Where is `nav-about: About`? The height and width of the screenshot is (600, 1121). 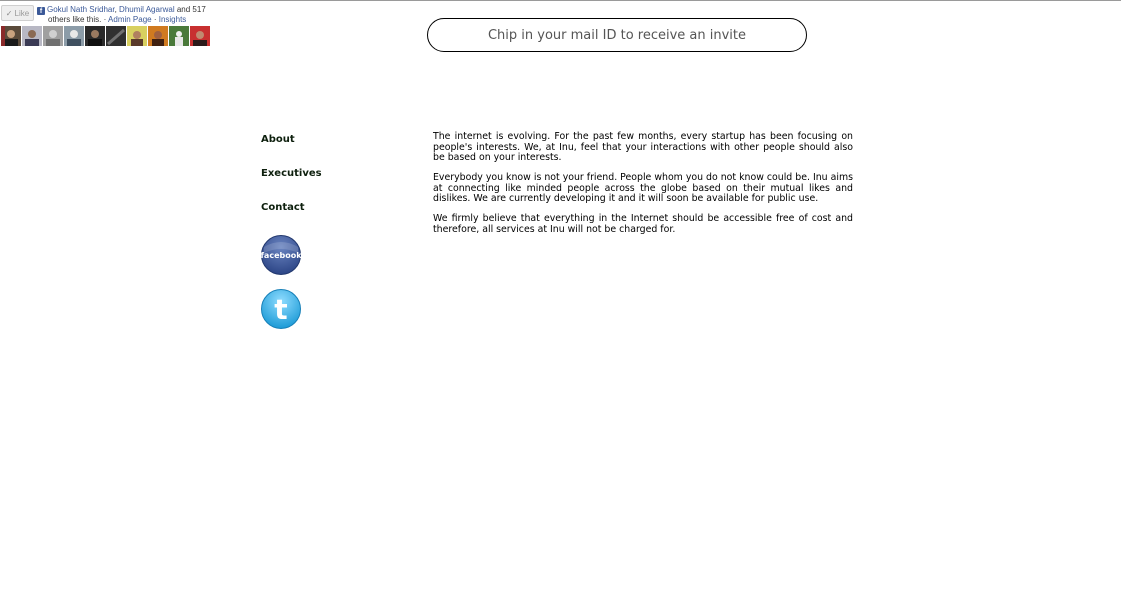 nav-about: About is located at coordinates (278, 139).